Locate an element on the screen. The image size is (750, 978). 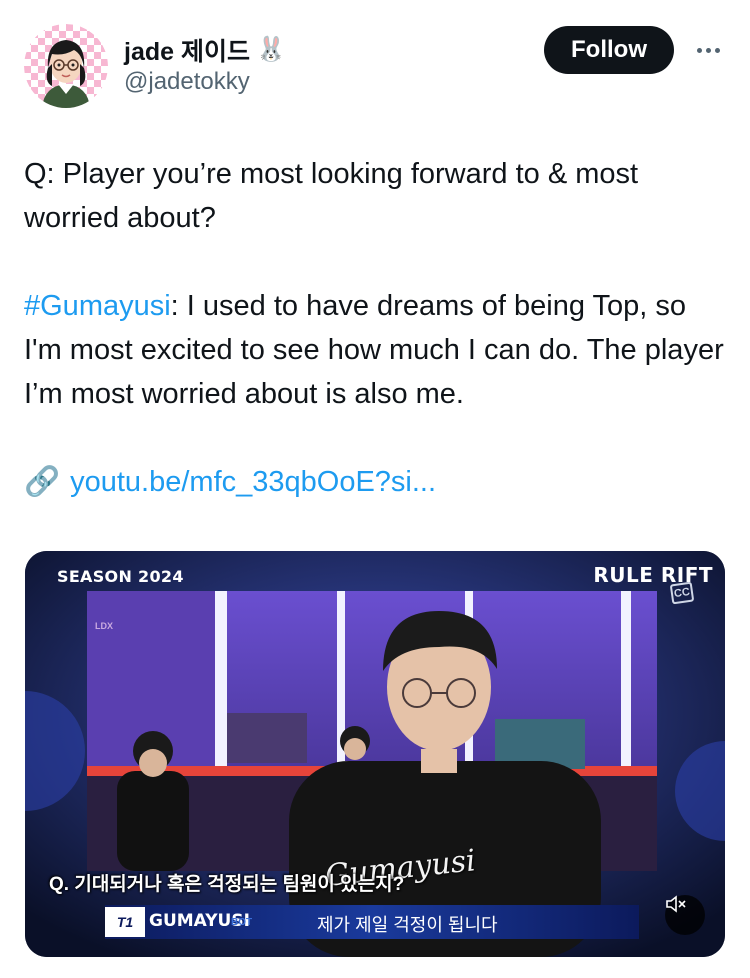
closed-captions-icon: CC is located at coordinates (682, 593).